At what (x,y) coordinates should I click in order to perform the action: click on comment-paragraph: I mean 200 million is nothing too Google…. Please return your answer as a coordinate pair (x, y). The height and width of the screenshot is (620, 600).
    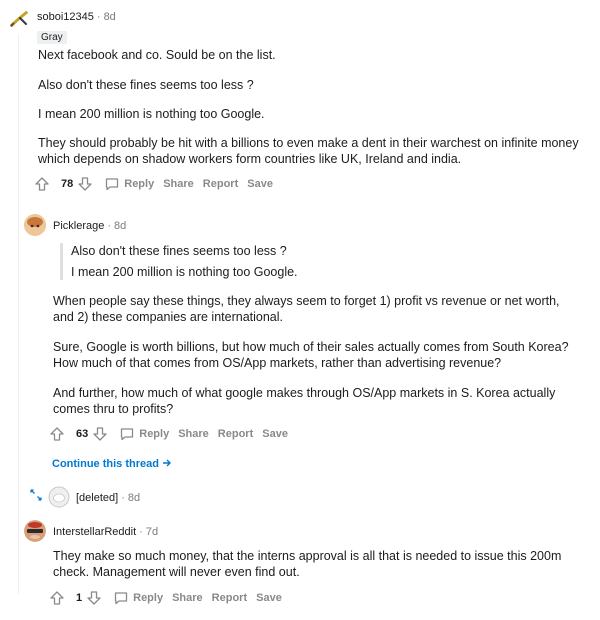
    Looking at the image, I should click on (151, 114).